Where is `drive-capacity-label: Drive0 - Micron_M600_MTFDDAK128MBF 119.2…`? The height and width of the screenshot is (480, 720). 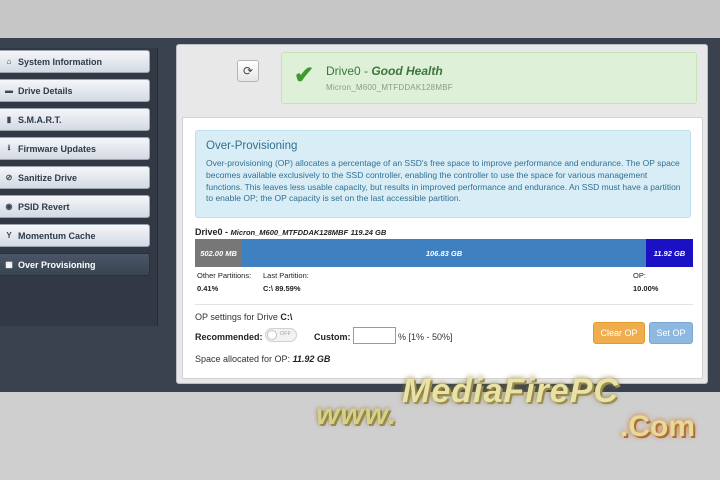 drive-capacity-label: Drive0 - Micron_M600_MTFDDAK128MBF 119.2… is located at coordinates (290, 232).